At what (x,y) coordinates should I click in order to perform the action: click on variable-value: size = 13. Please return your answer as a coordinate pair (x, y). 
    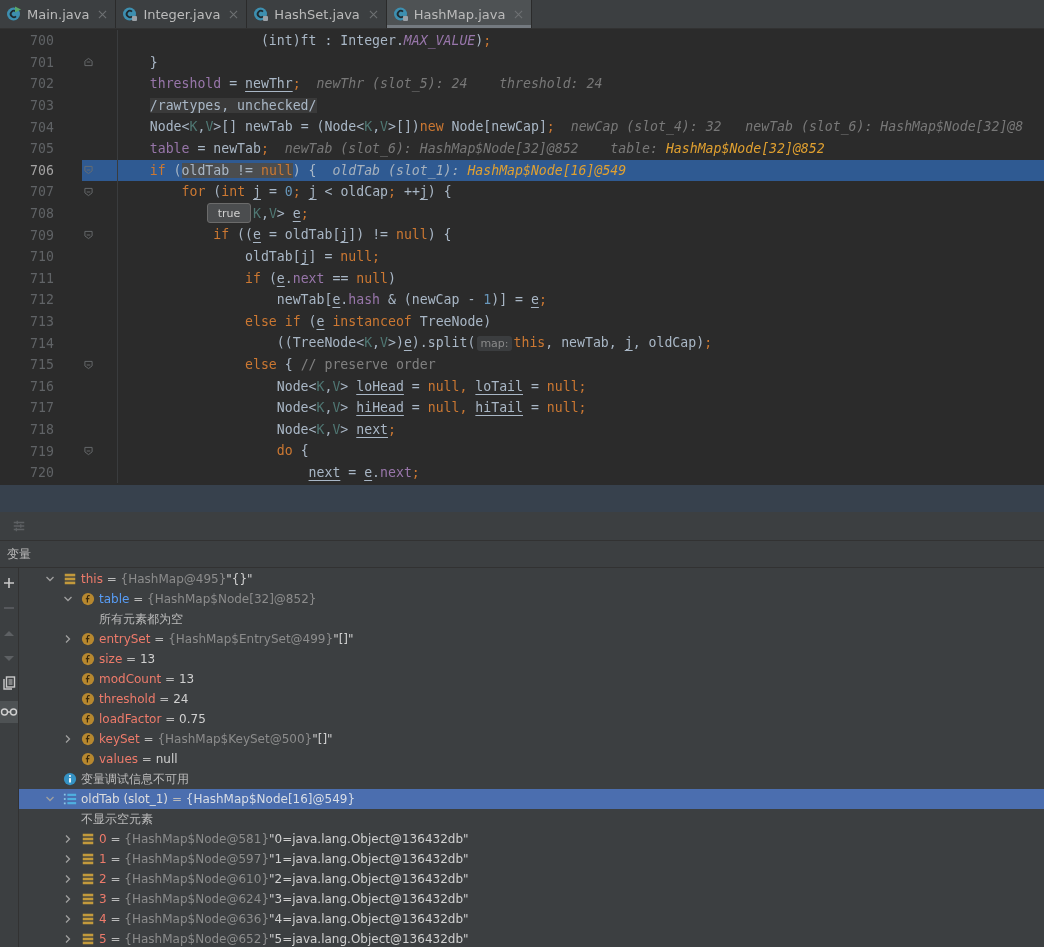
    Looking at the image, I should click on (127, 659).